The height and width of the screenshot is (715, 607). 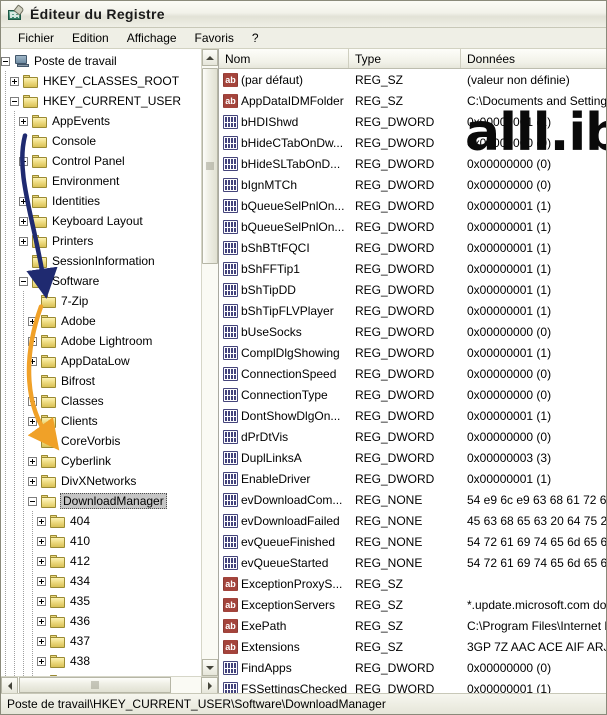 What do you see at coordinates (101, 241) in the screenshot?
I see `tree-node-printers: Printers` at bounding box center [101, 241].